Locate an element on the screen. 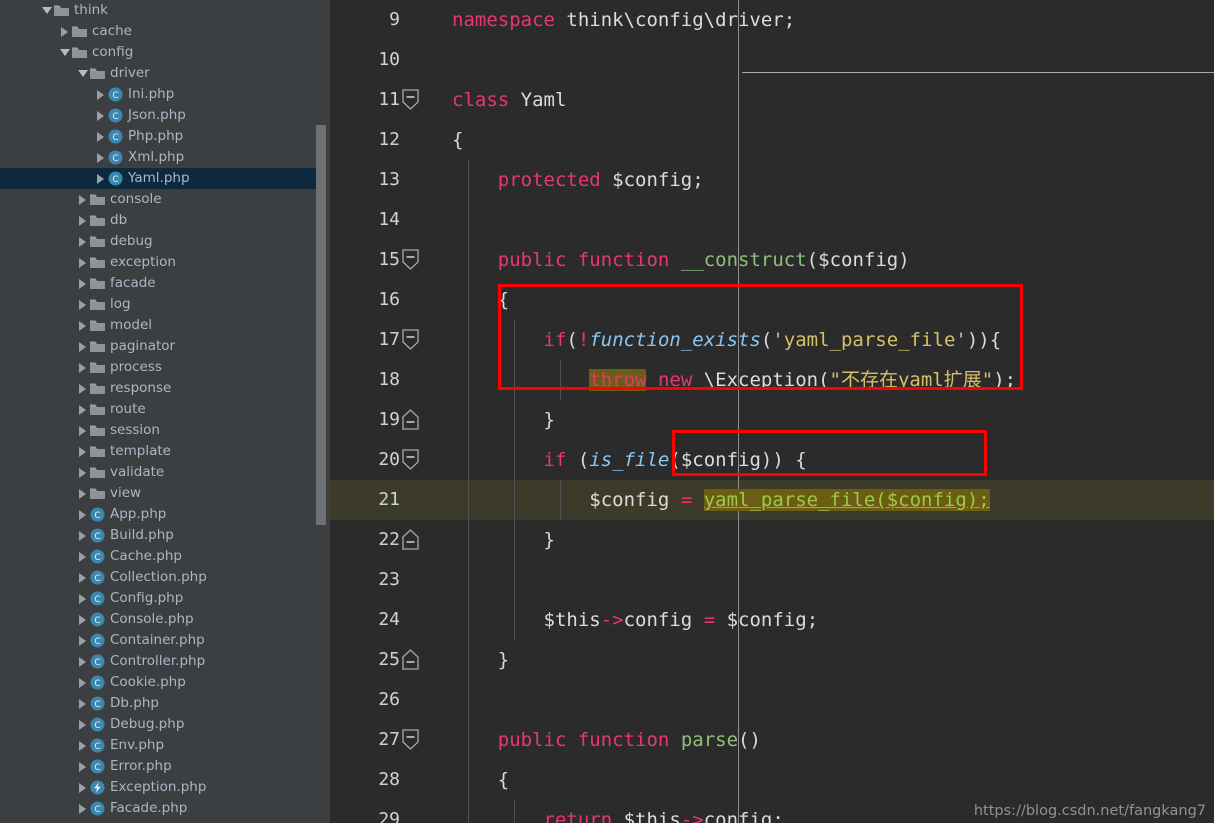 The height and width of the screenshot is (823, 1214). code-line: 23 is located at coordinates (772, 580).